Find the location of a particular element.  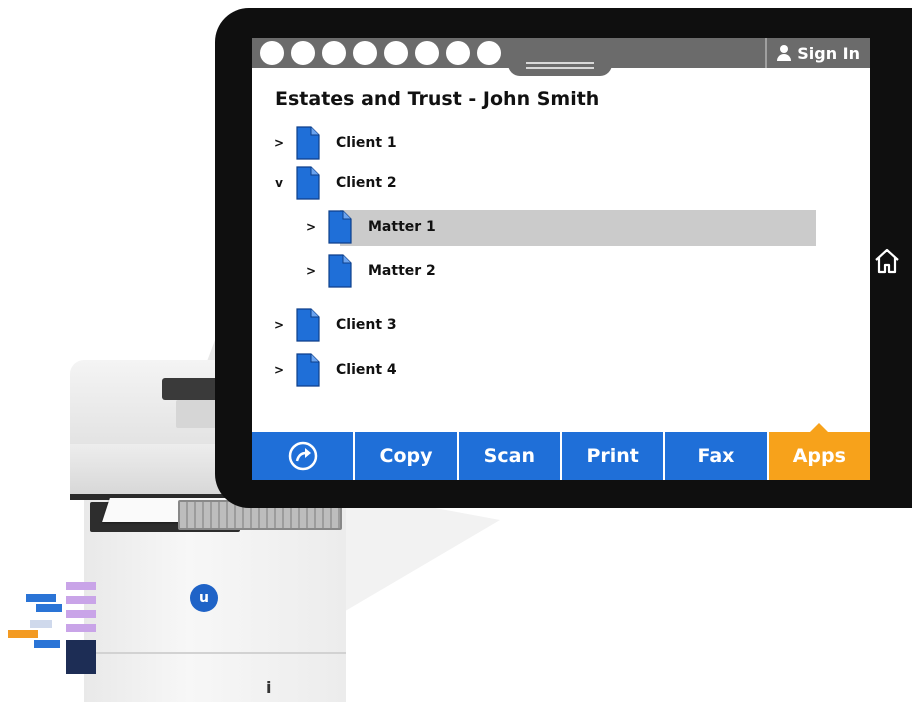

printer-brand-logo: u is located at coordinates (204, 598).